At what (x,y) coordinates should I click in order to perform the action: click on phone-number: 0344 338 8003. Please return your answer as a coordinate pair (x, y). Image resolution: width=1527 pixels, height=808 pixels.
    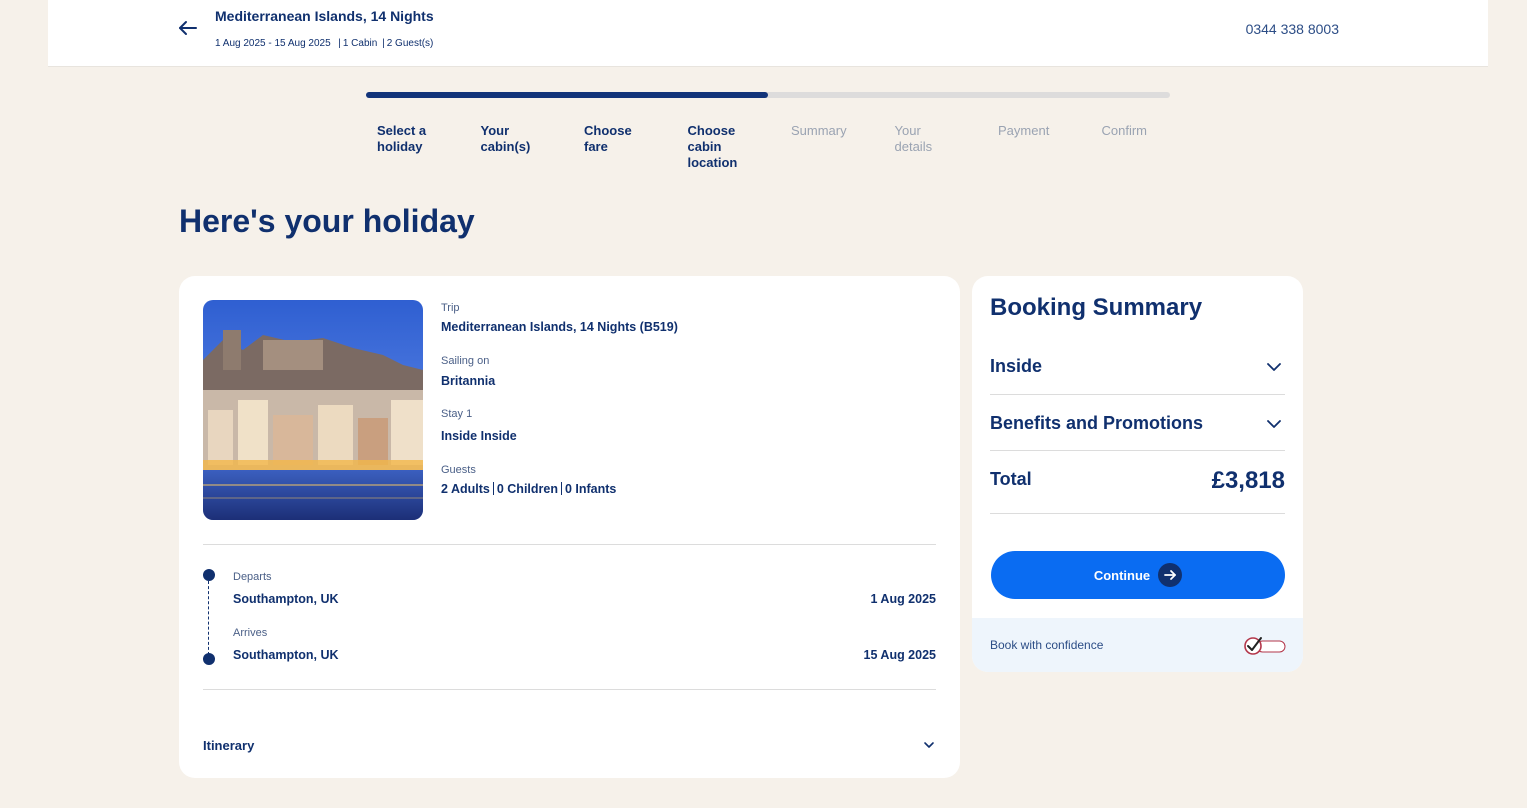
    Looking at the image, I should click on (1292, 29).